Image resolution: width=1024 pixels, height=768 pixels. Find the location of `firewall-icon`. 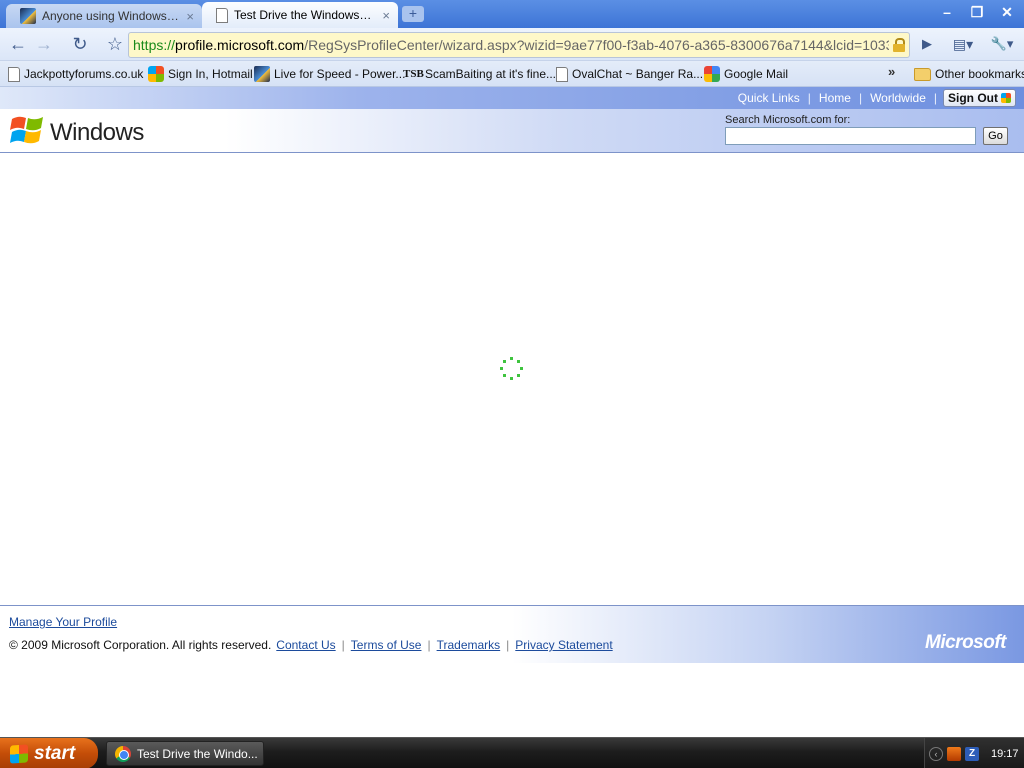

firewall-icon is located at coordinates (954, 753).